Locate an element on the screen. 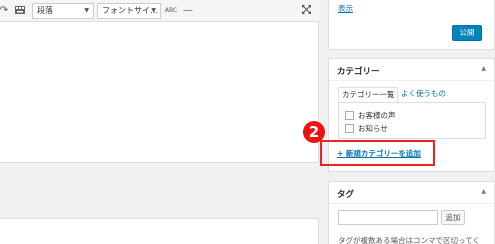 The width and height of the screenshot is (495, 244). category-box-title: カテゴリー is located at coordinates (358, 72).